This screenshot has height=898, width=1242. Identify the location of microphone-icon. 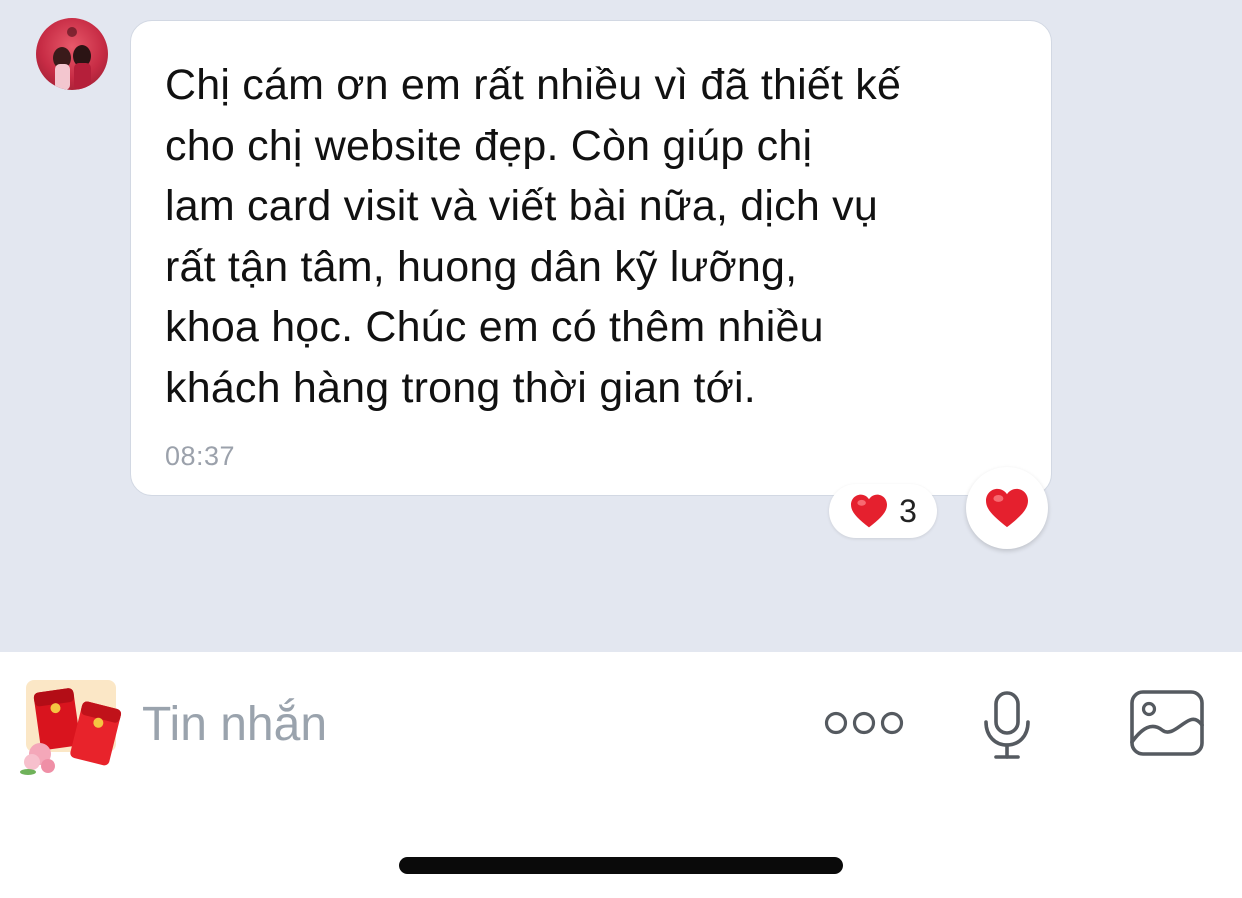
(1007, 725).